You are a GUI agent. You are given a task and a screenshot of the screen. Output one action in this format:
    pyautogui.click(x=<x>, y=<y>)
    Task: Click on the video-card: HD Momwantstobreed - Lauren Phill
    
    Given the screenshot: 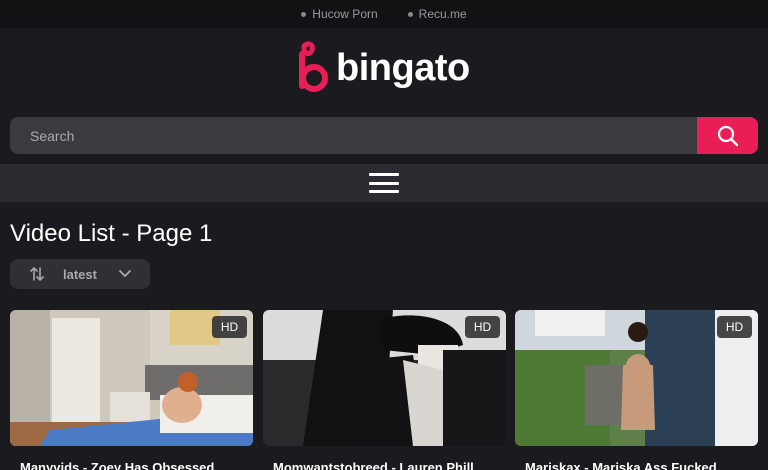 What is the action you would take?
    pyautogui.click(x=384, y=390)
    